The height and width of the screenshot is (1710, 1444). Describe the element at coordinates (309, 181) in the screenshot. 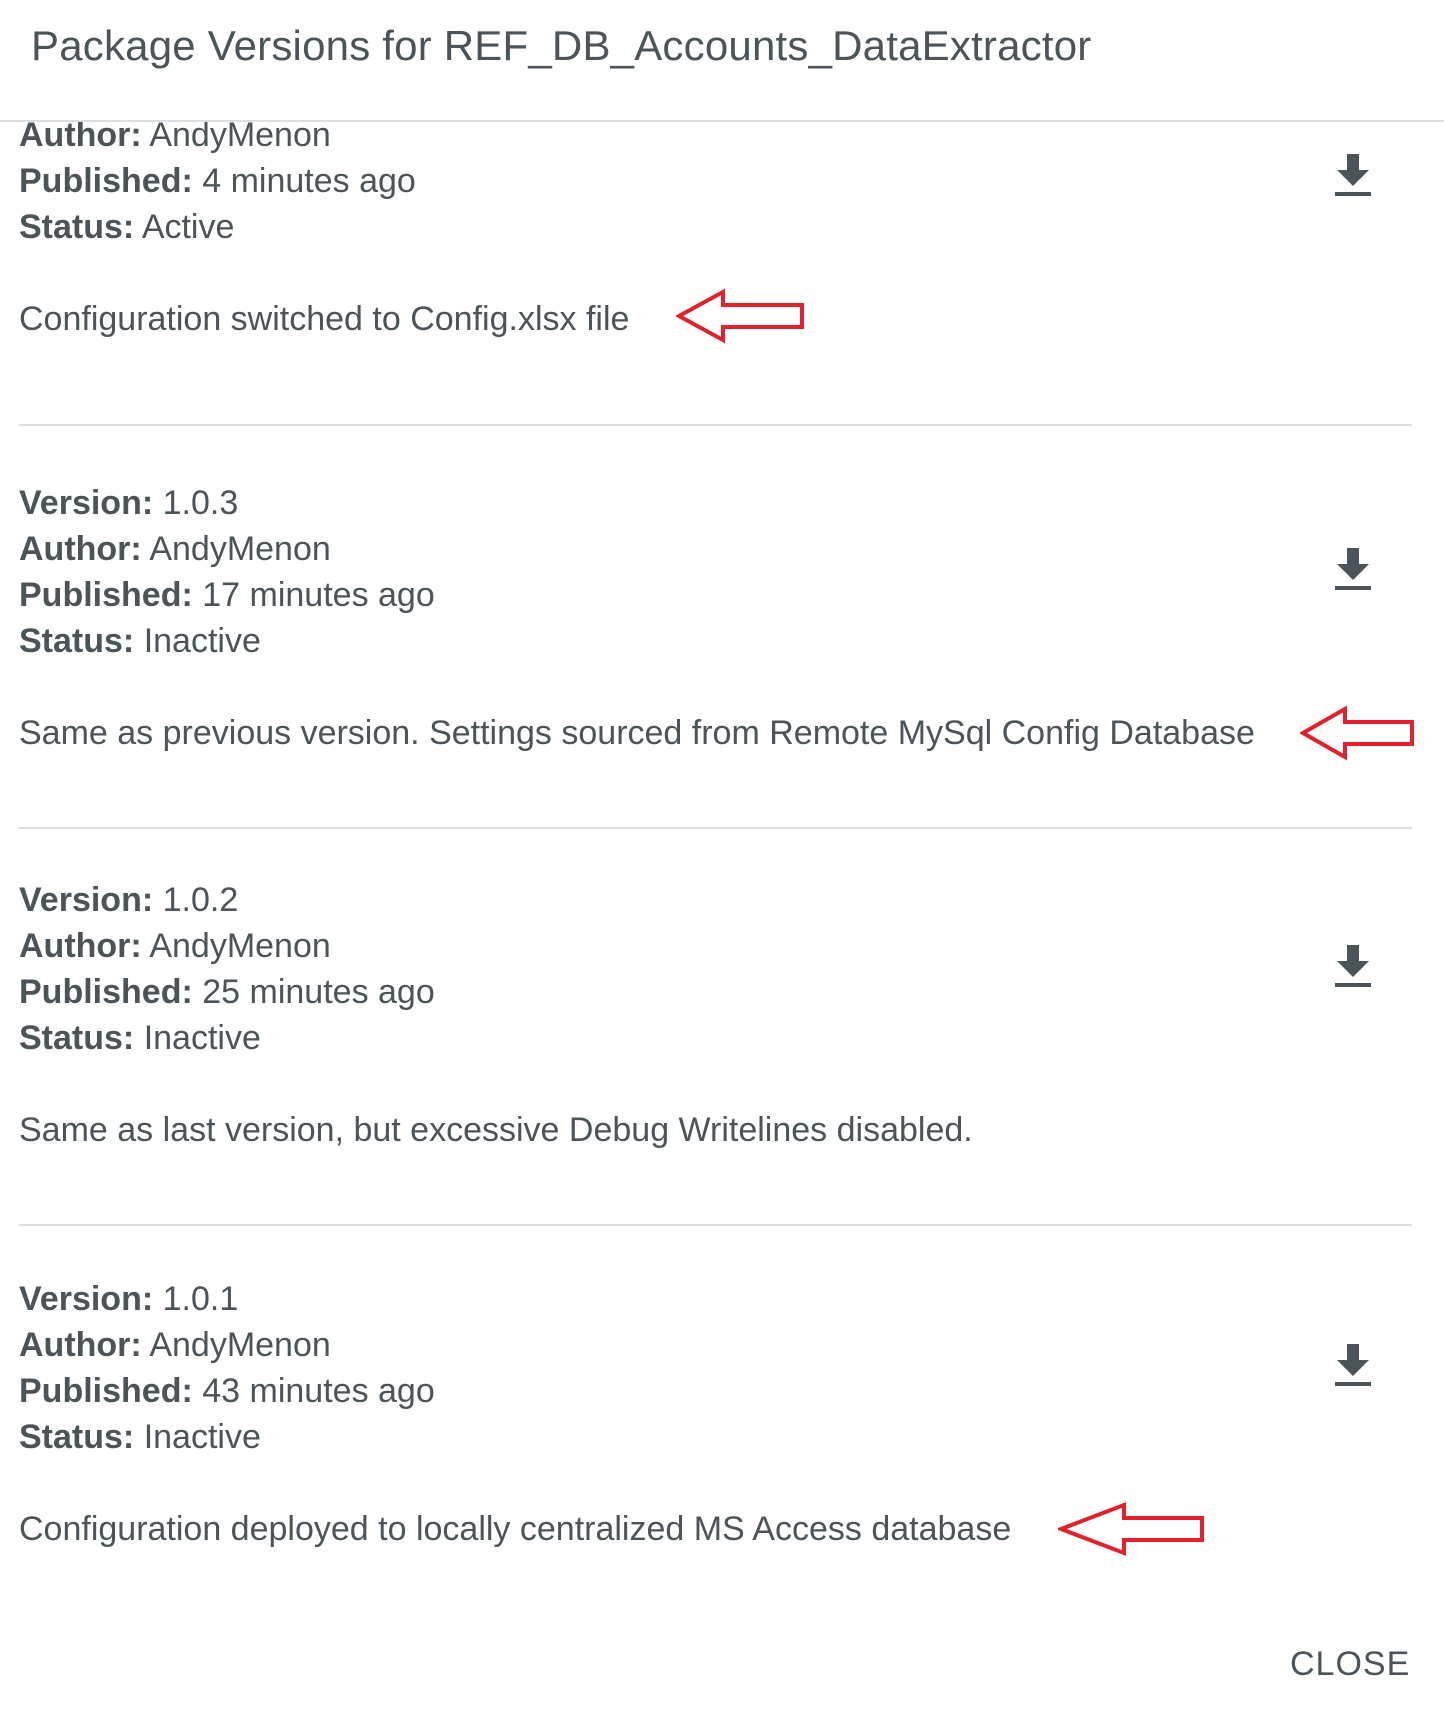

I see `published-value: 4 minutes ago` at that location.